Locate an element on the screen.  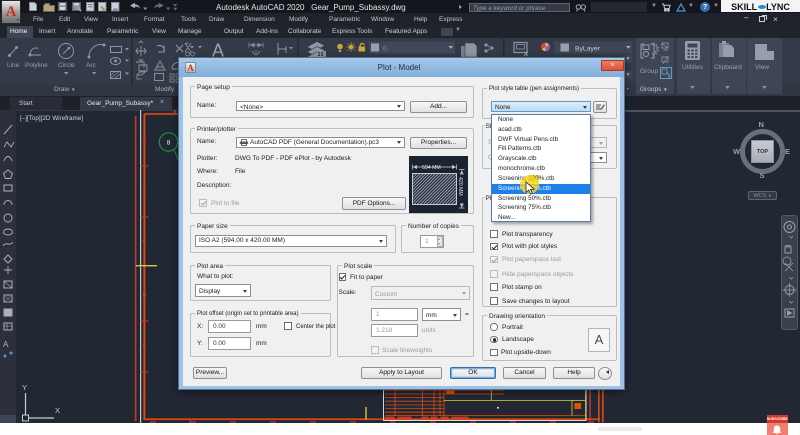
svg-text: Polyline is located at coordinates (36, 65).